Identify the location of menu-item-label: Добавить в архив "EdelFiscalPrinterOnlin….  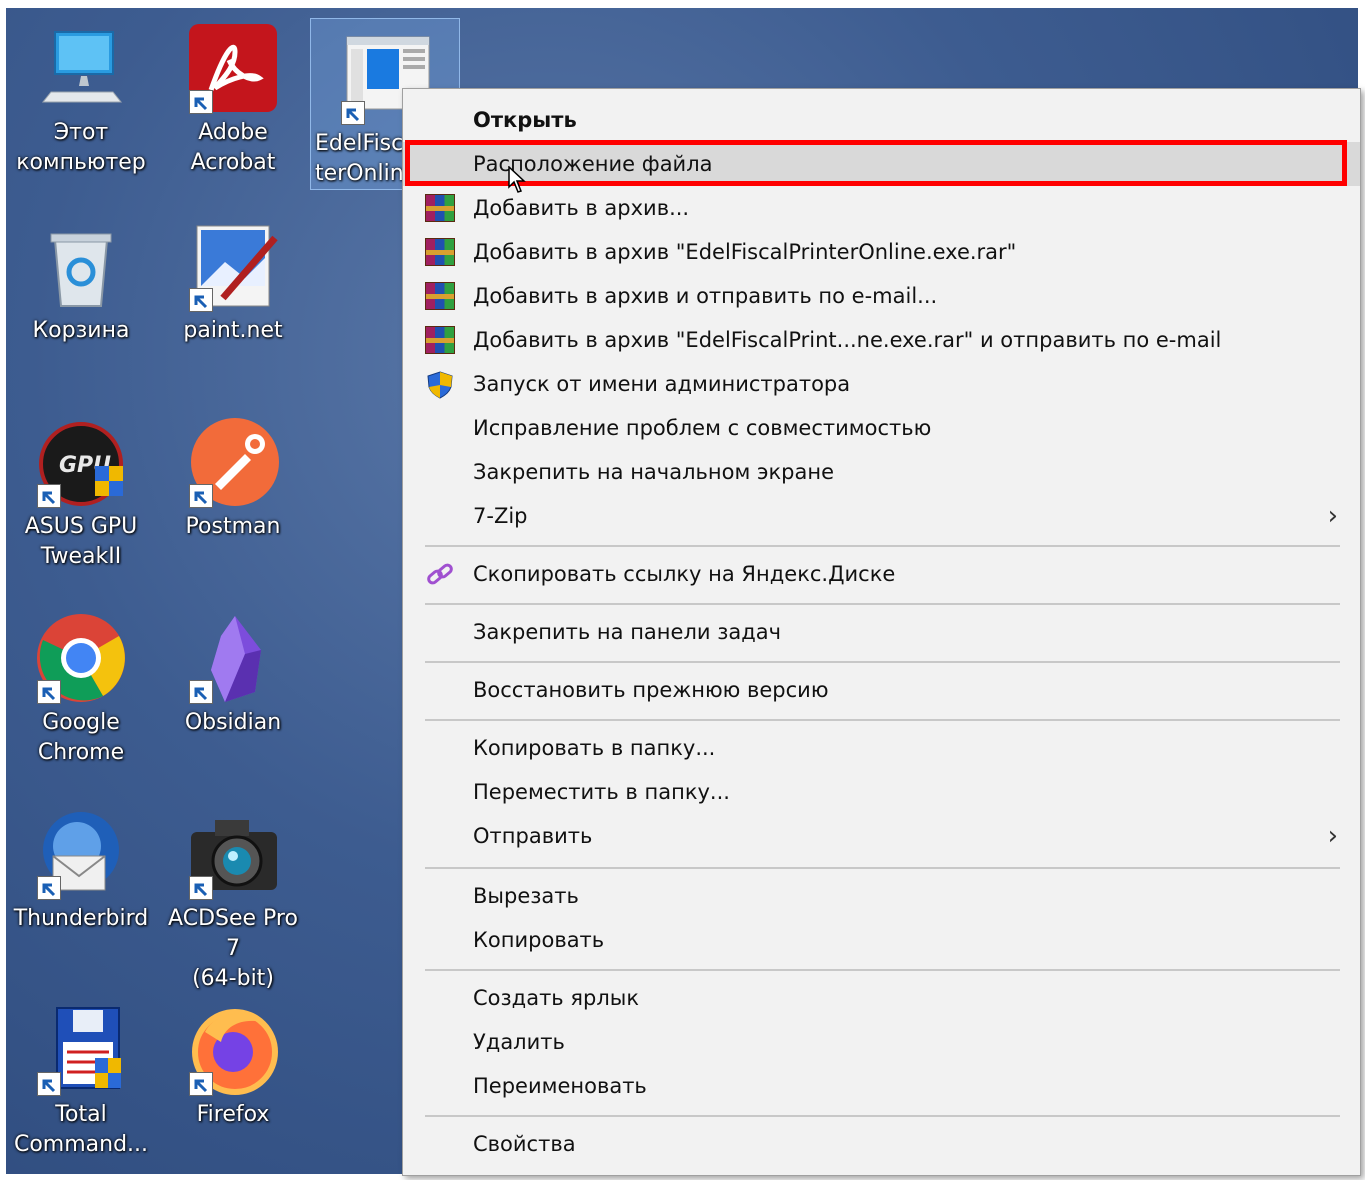
(745, 252).